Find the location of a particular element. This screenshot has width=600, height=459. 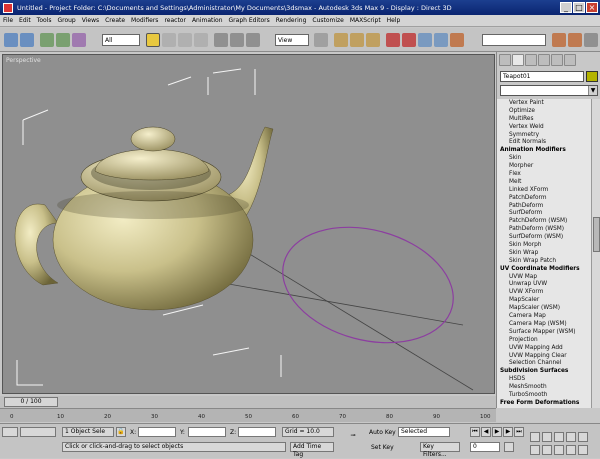

modifier-list-item: Edit Normals is located at coordinates (544, 142).